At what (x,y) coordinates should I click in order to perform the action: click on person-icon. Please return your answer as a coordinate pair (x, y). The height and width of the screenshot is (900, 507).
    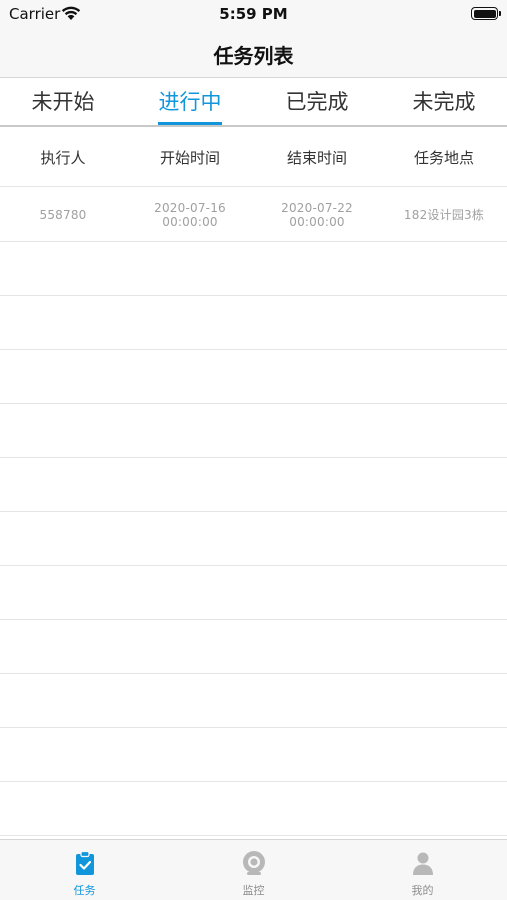
    Looking at the image, I should click on (423, 863).